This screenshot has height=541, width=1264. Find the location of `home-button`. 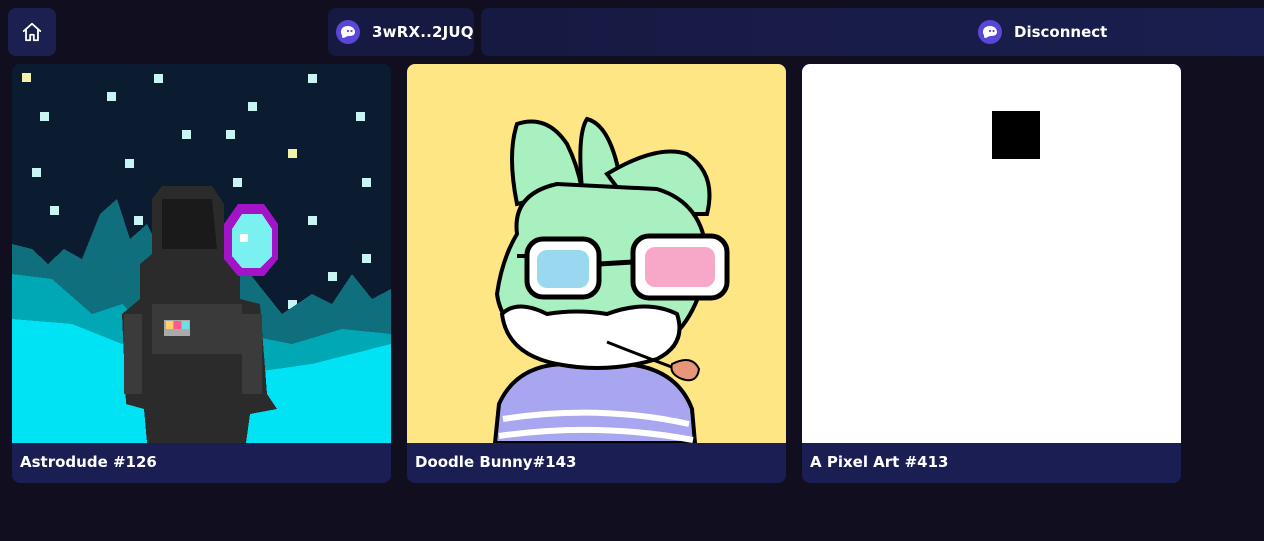

home-button is located at coordinates (32, 32).